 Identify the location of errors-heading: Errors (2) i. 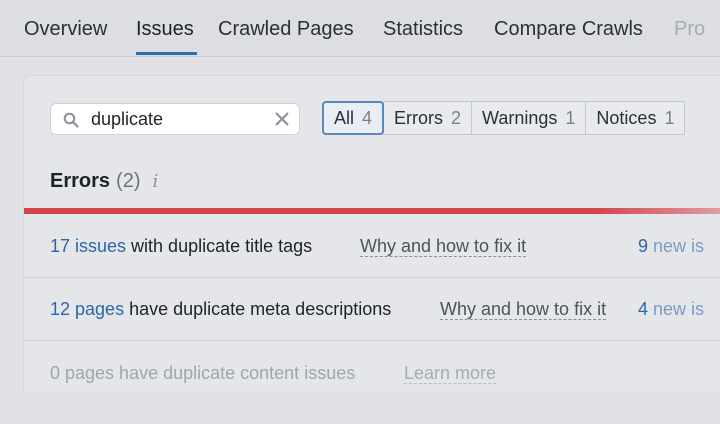
(104, 181).